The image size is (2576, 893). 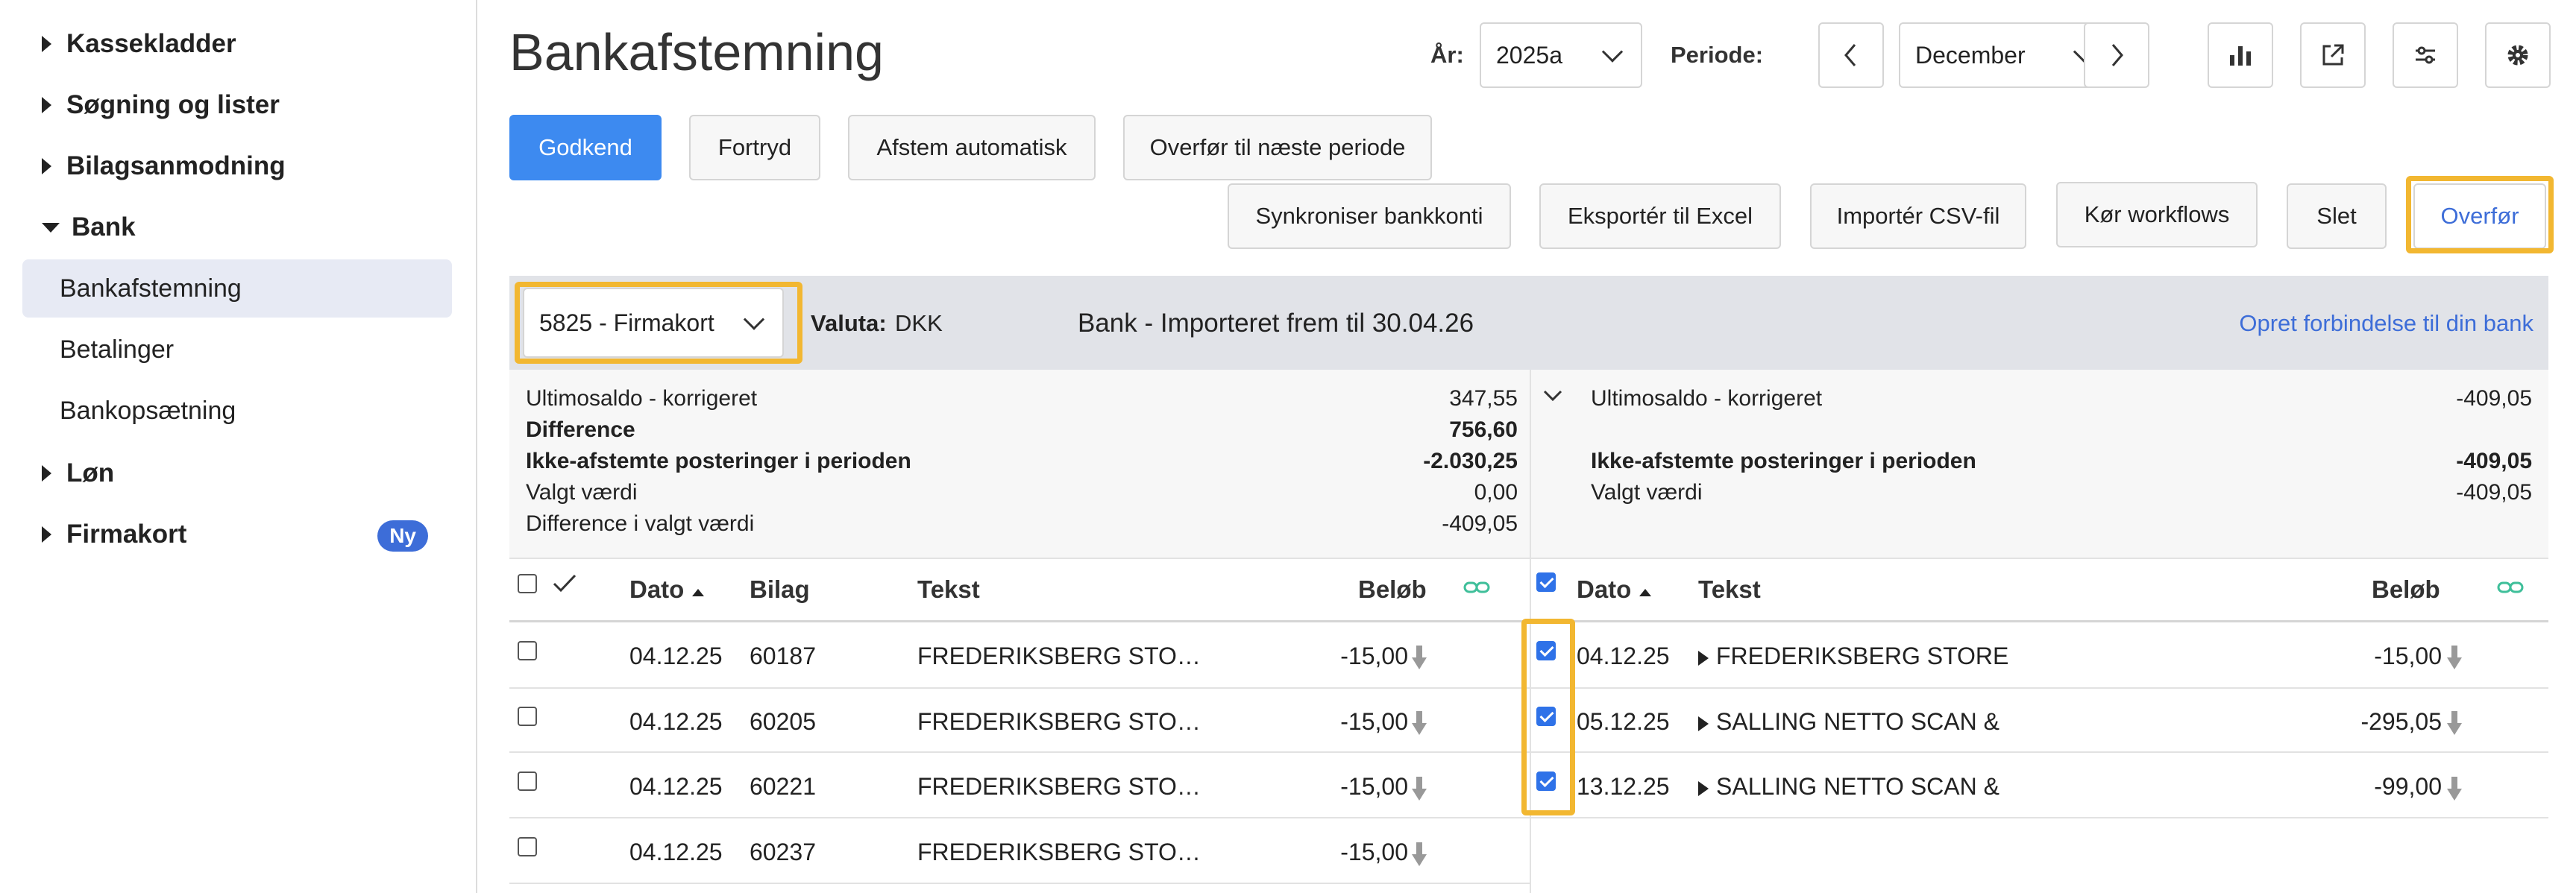 I want to click on connect-bank-link: Opret forbindelse til din bank, so click(x=2386, y=323).